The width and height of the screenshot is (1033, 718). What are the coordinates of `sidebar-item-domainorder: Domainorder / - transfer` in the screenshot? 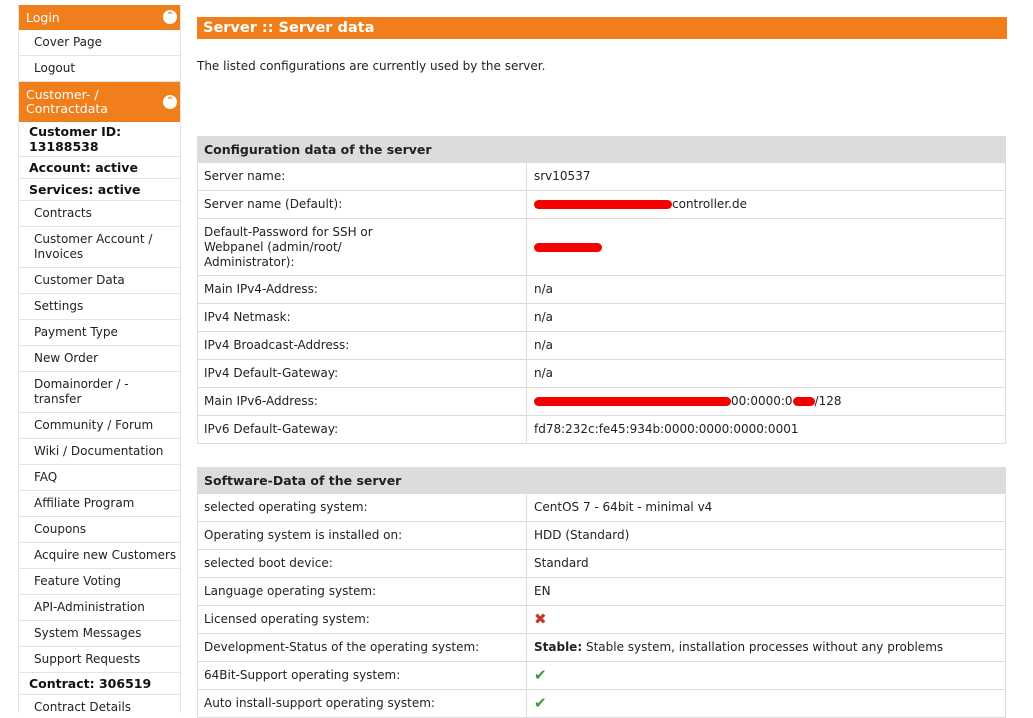 It's located at (99, 392).